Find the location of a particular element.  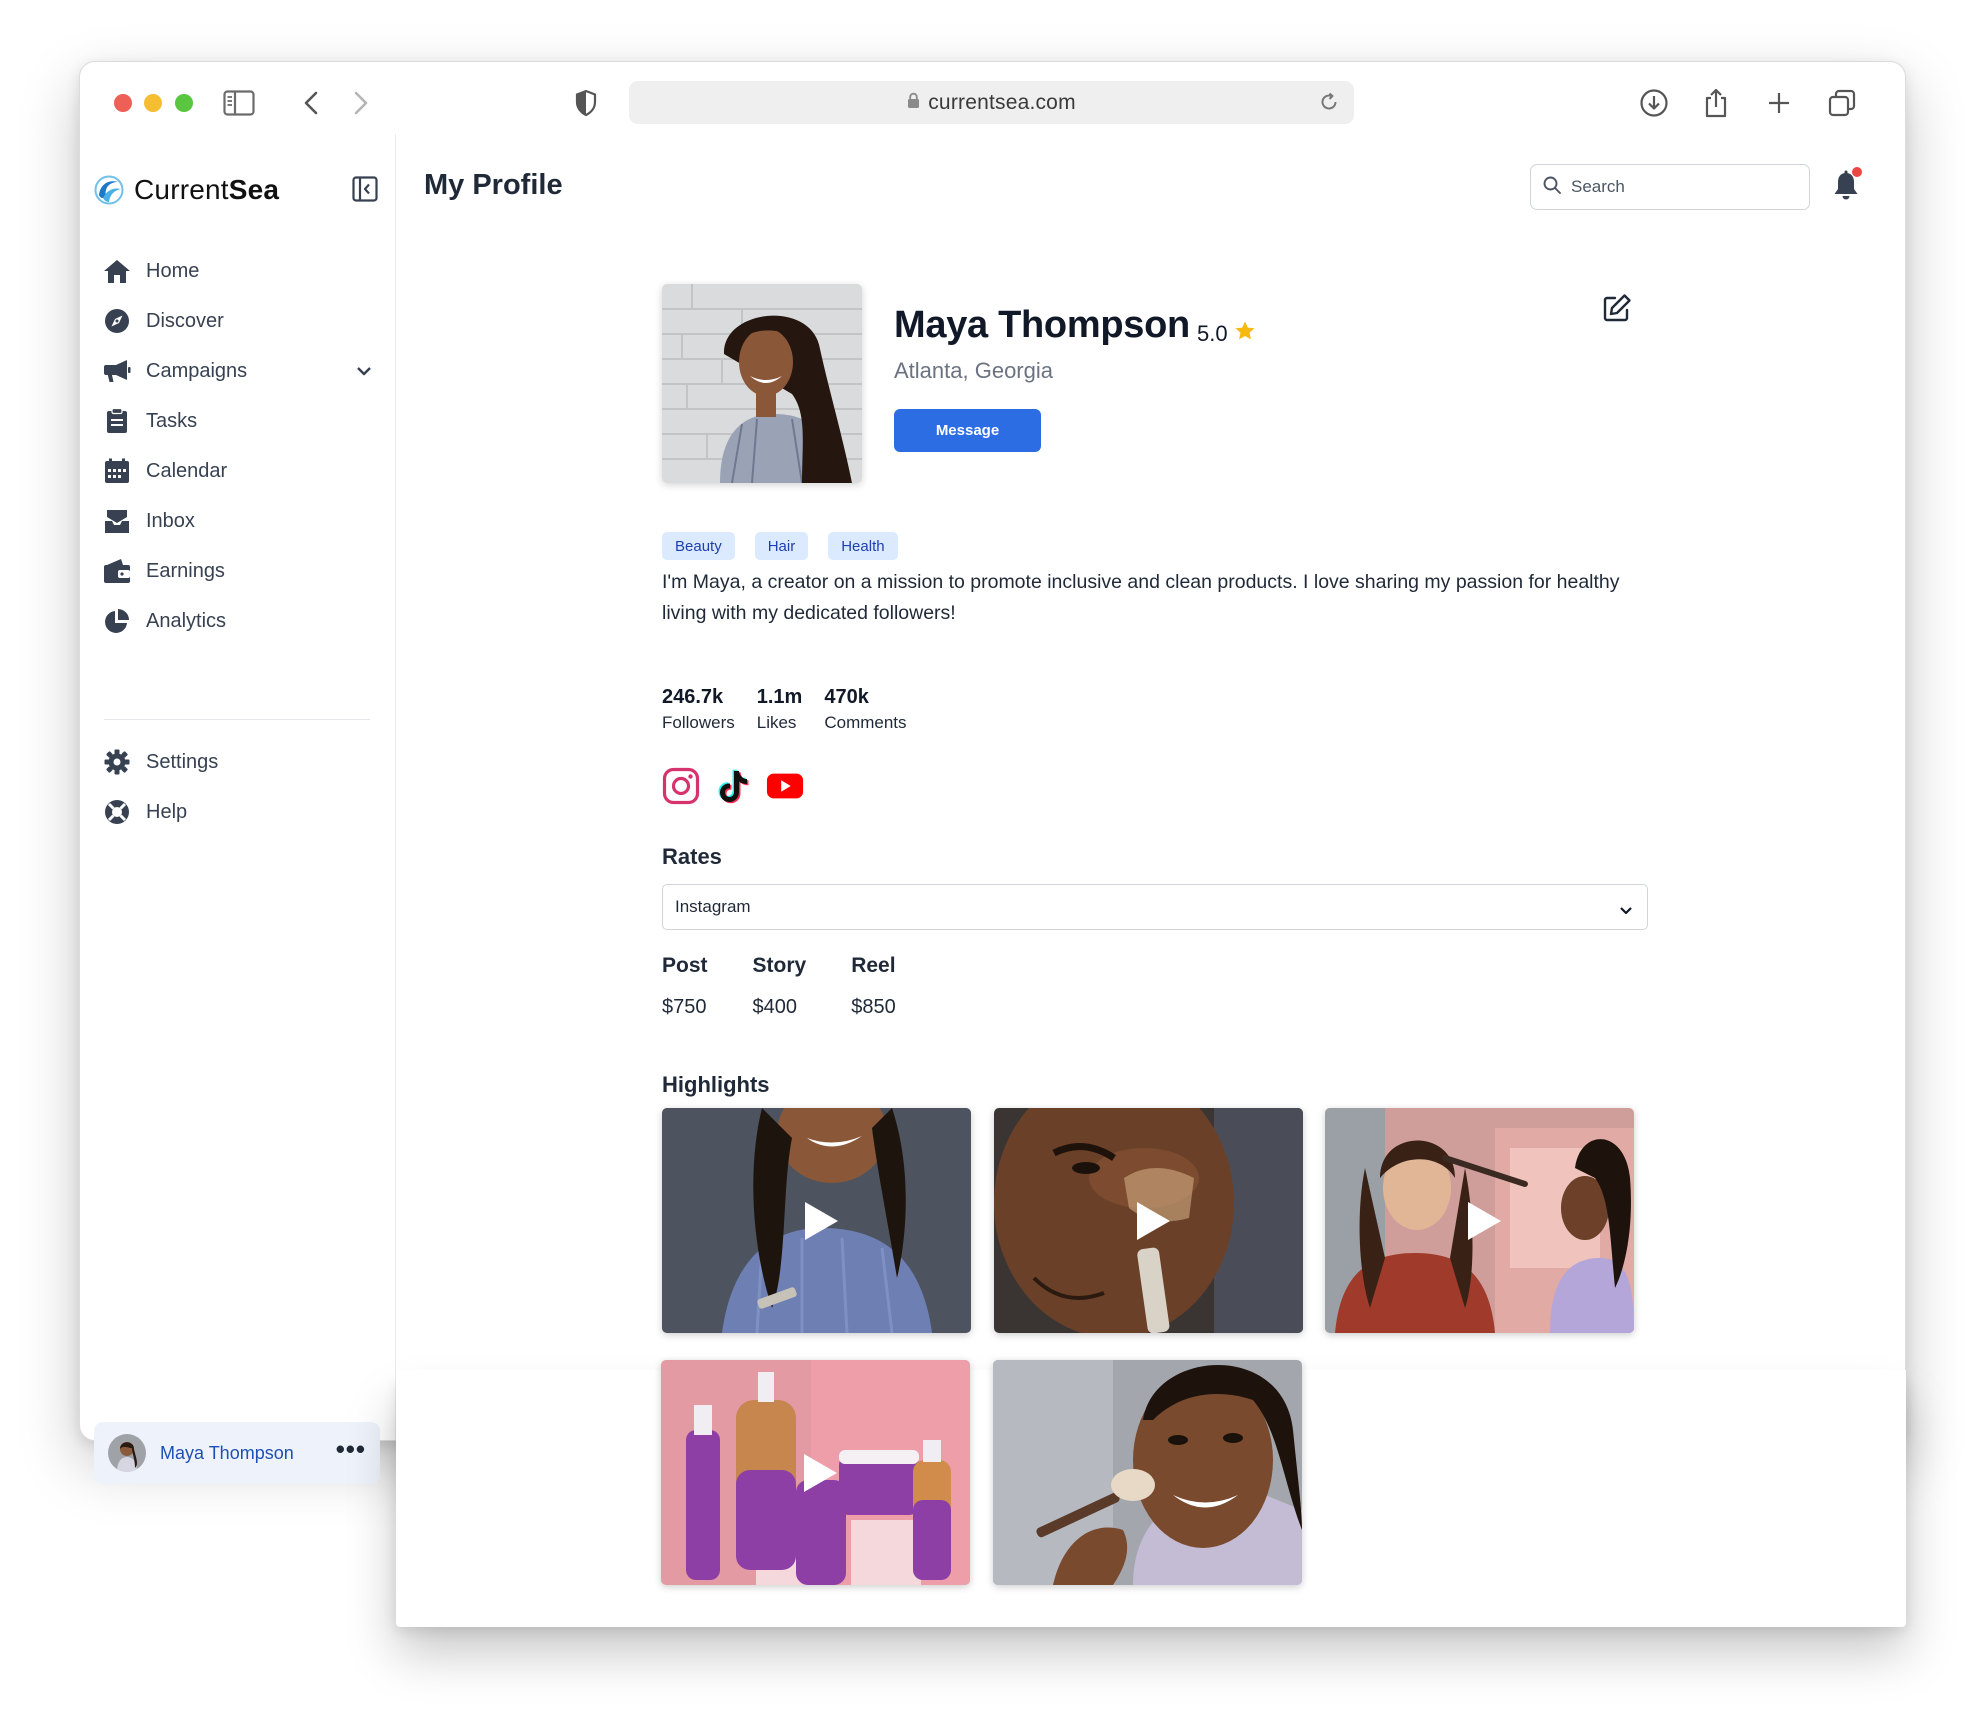

sidebar-toggle-icon is located at coordinates (239, 103).